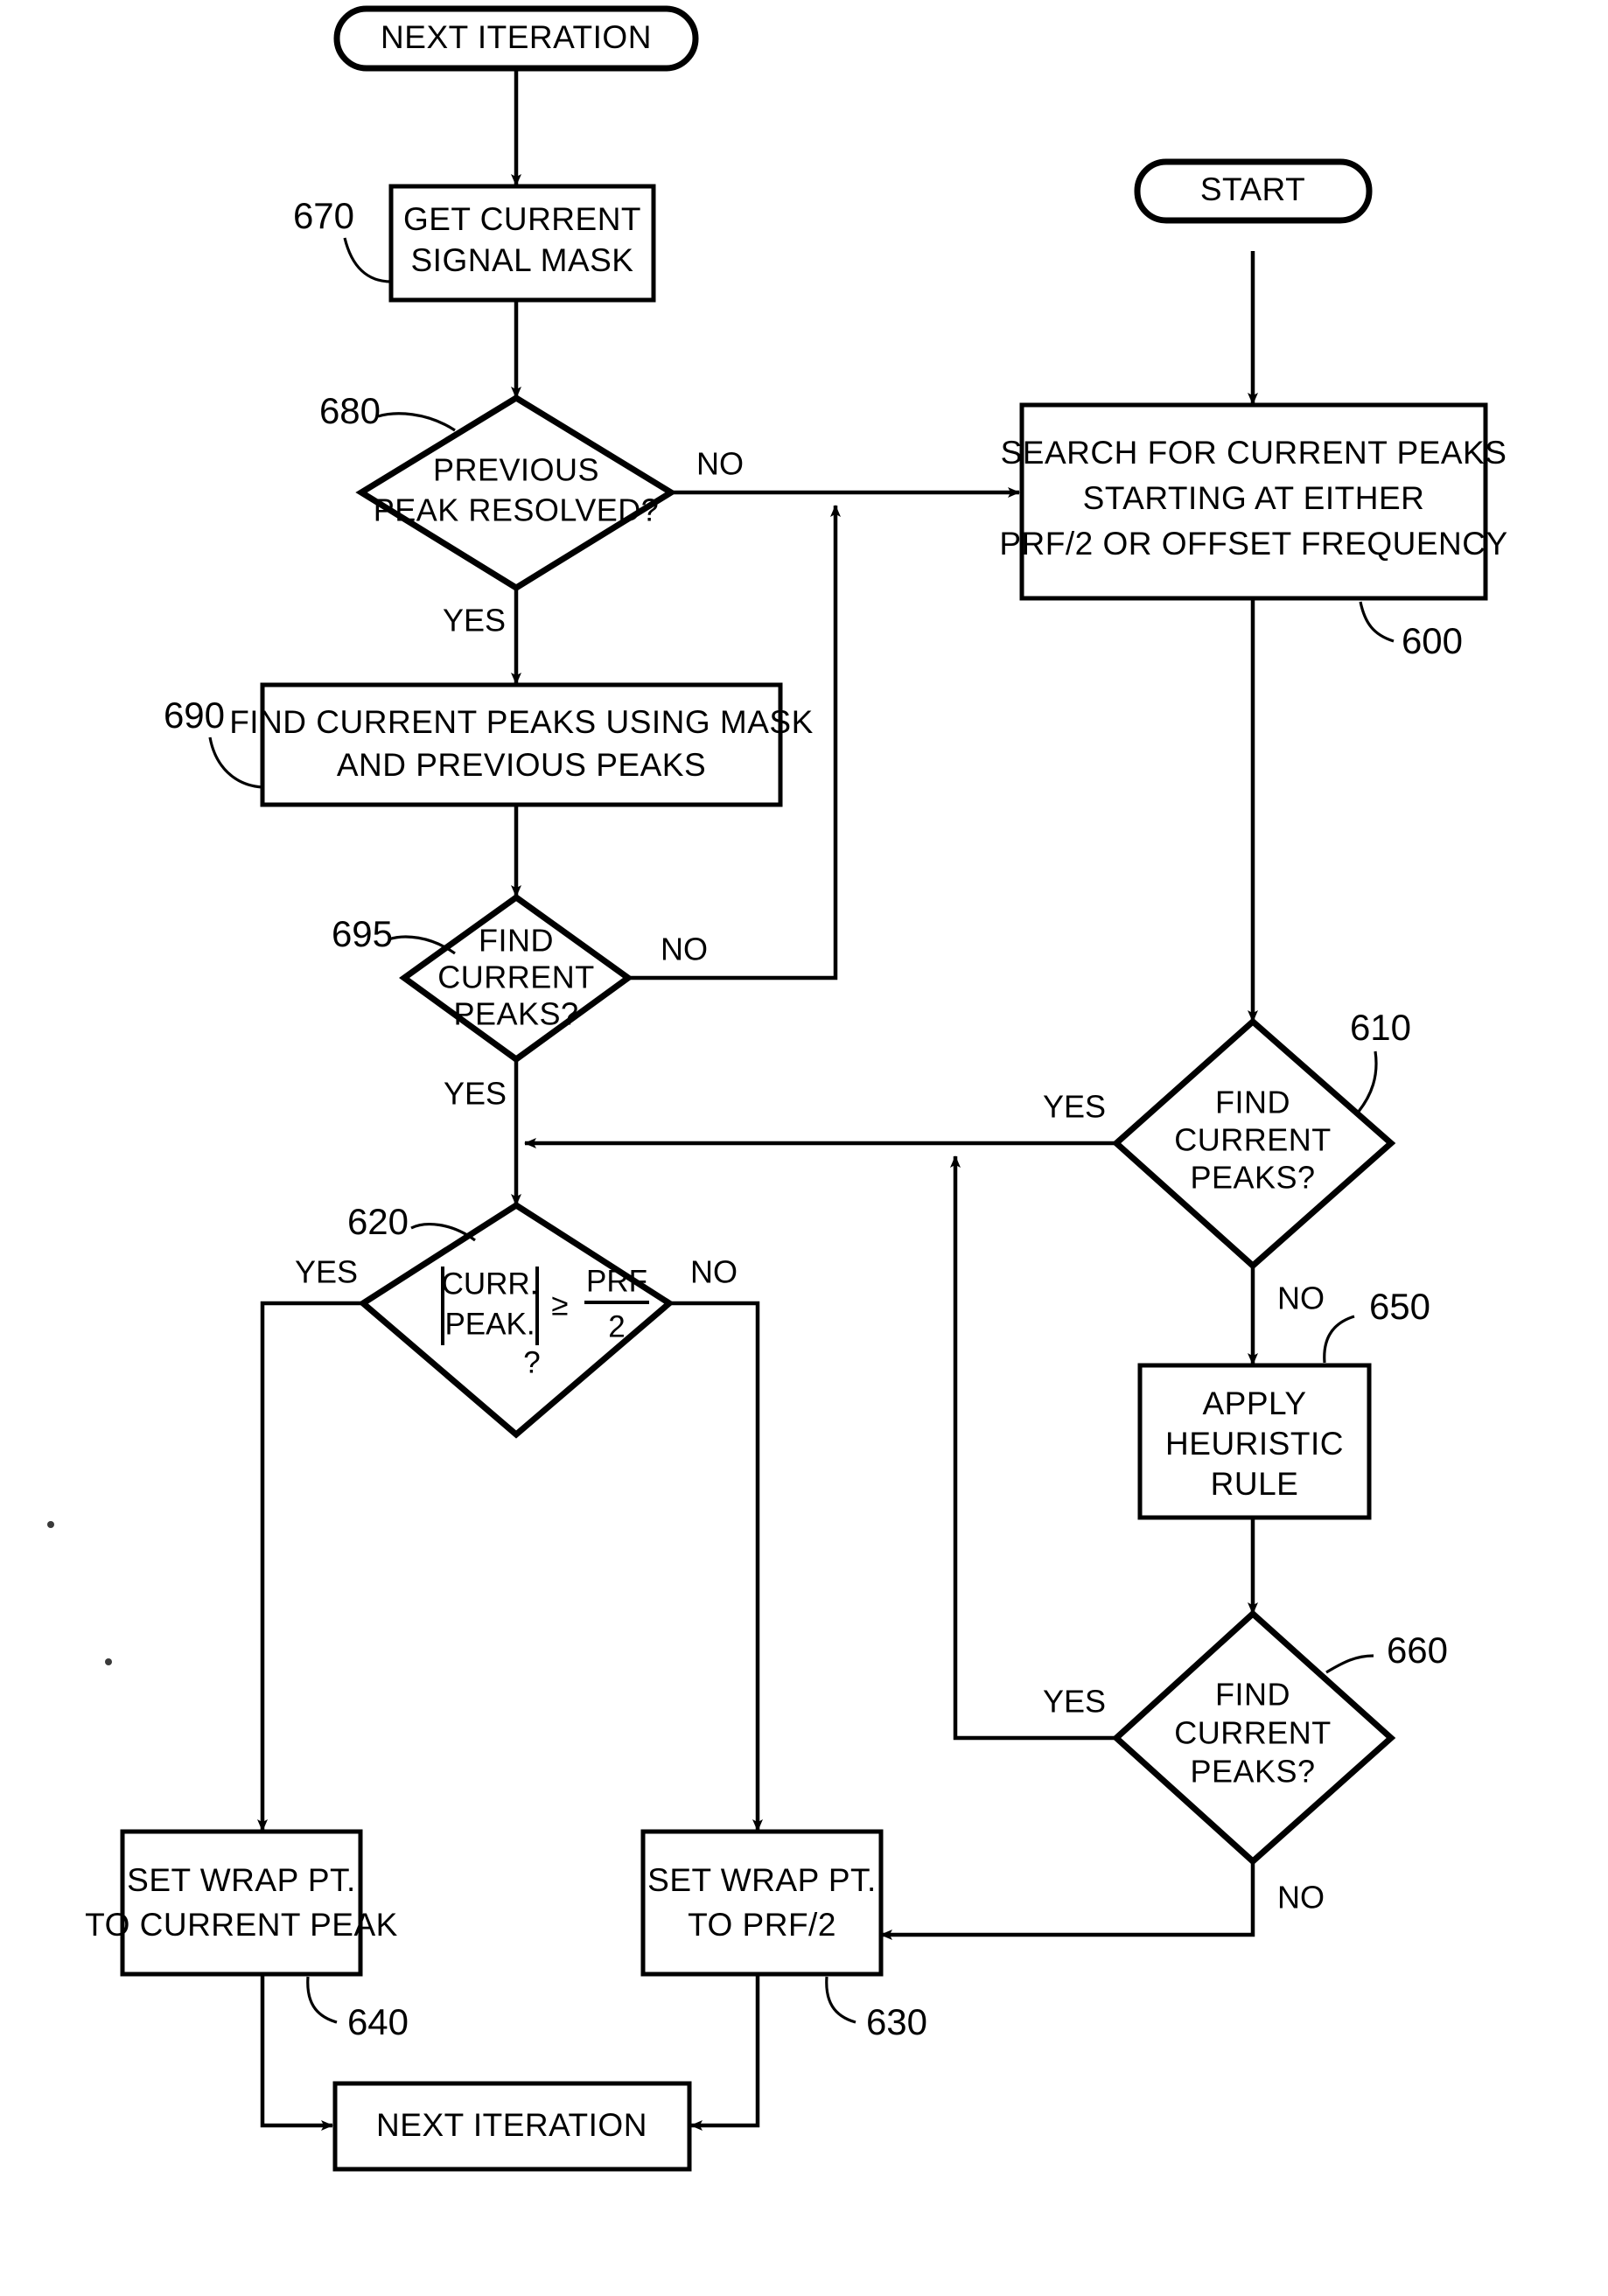 Image resolution: width=1608 pixels, height=2296 pixels. I want to click on start-label: START, so click(1252, 189).